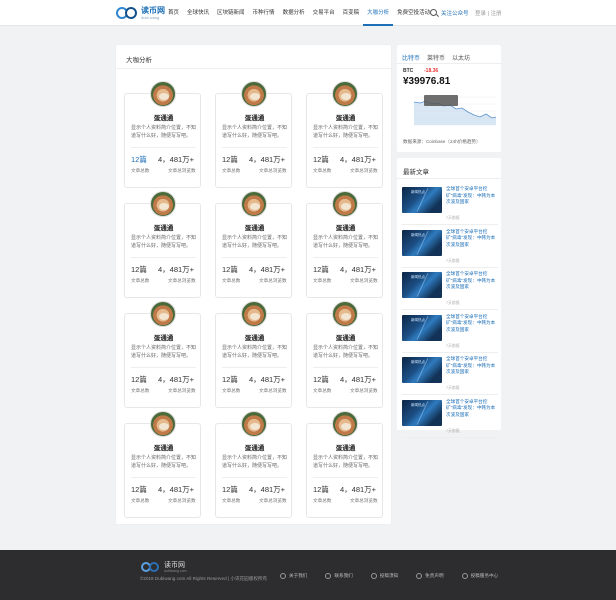 This screenshot has width=616, height=600. Describe the element at coordinates (175, 571) in the screenshot. I see `footer-domain: dubiwang.com` at that location.